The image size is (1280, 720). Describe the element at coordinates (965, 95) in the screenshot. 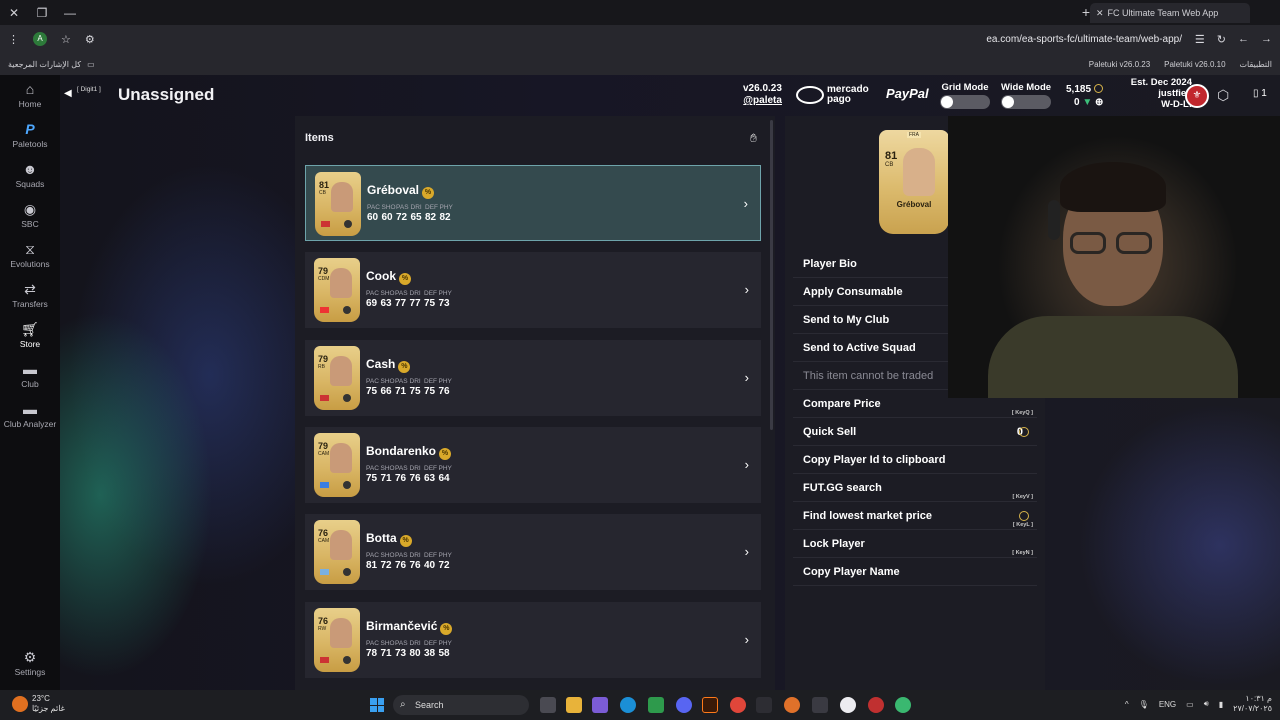

I see `grid-mode-toggle: Grid Mode` at that location.